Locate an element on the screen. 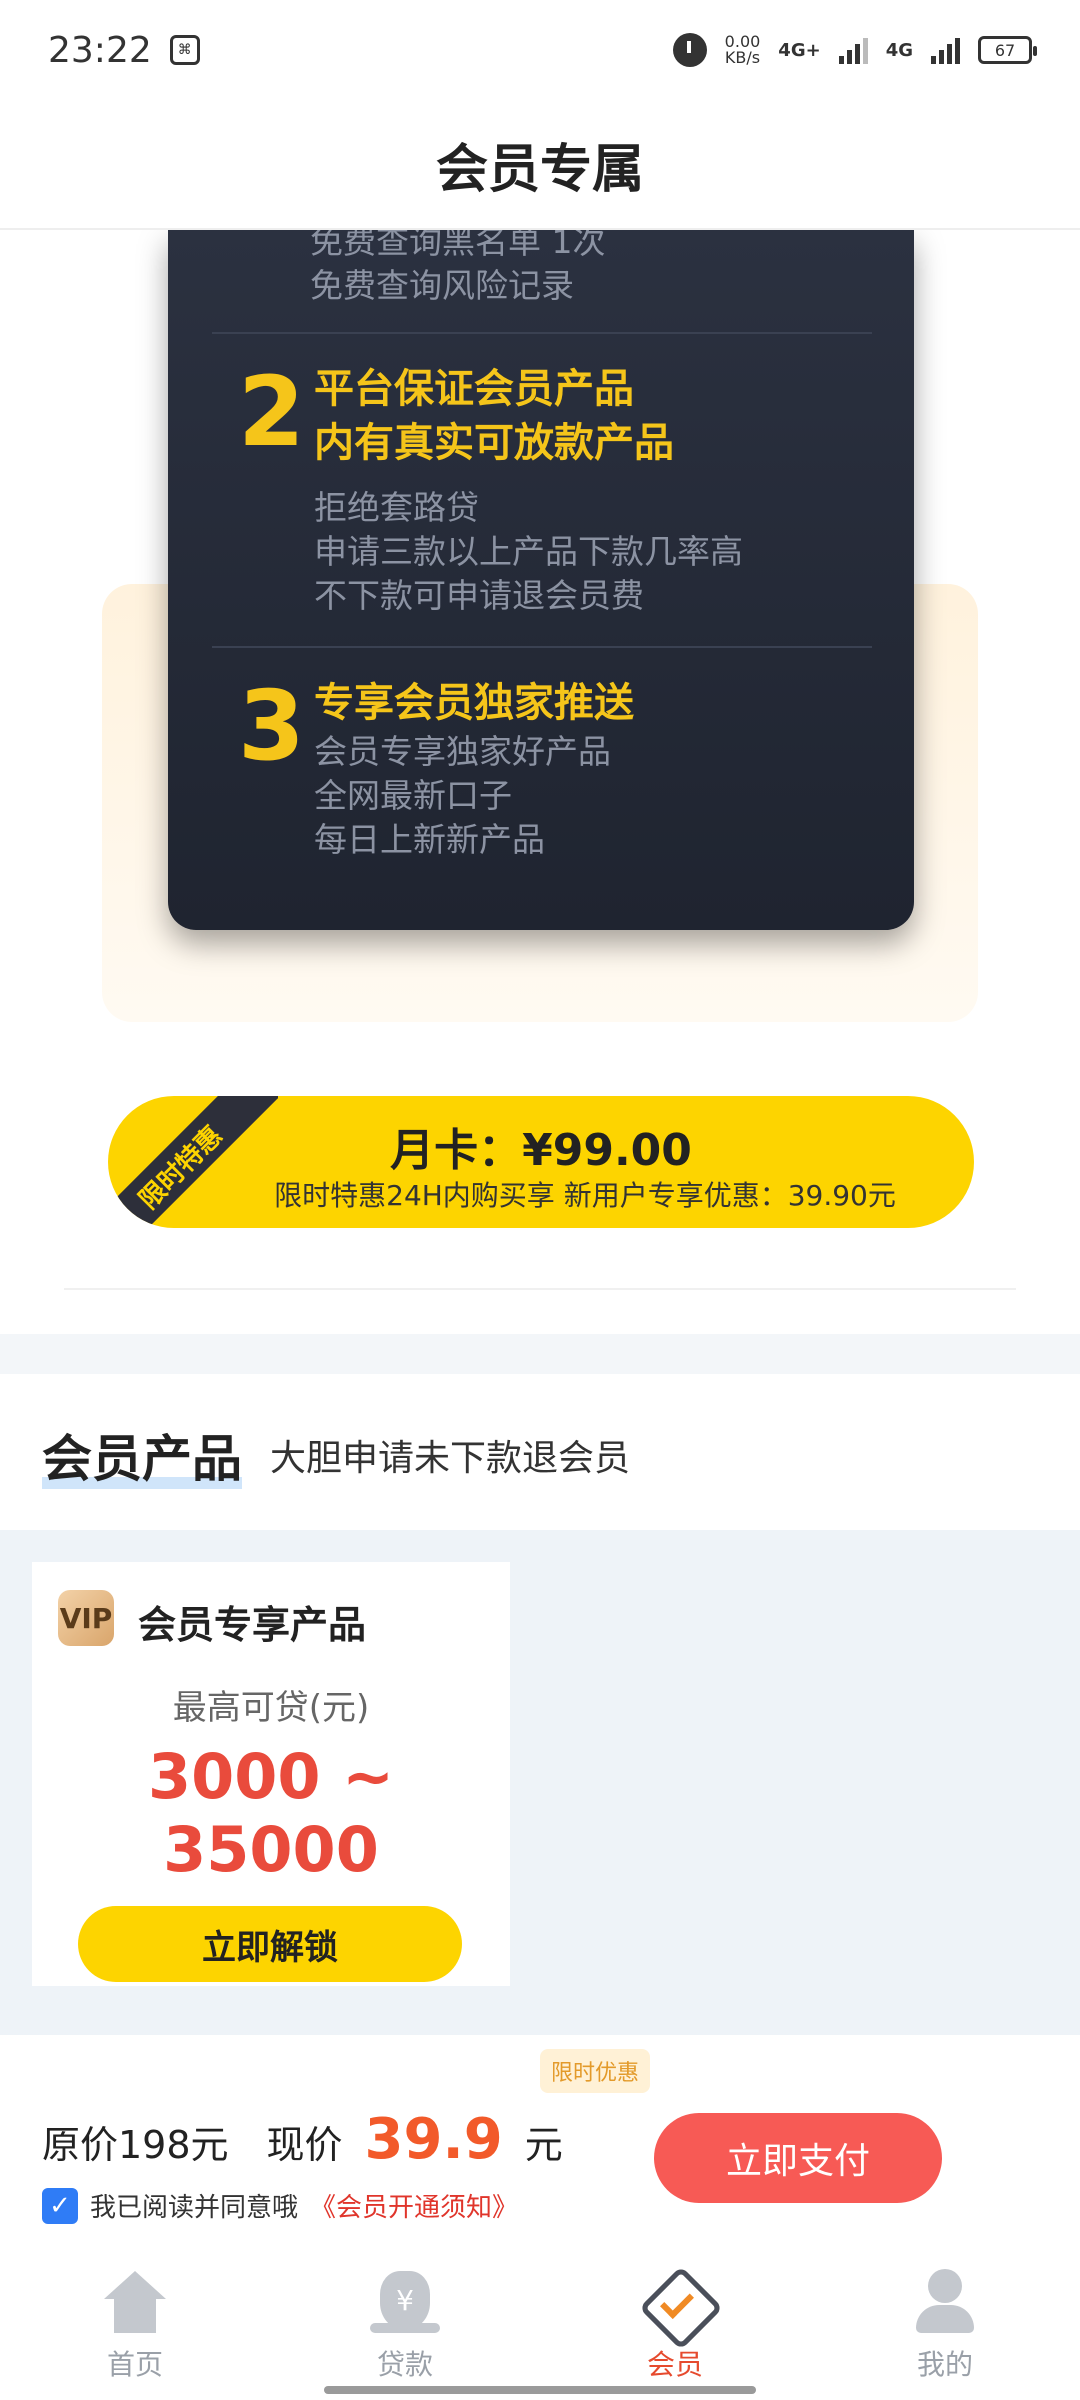 The image size is (1080, 2400). nav-item-profile: 我的 is located at coordinates (945, 2327).